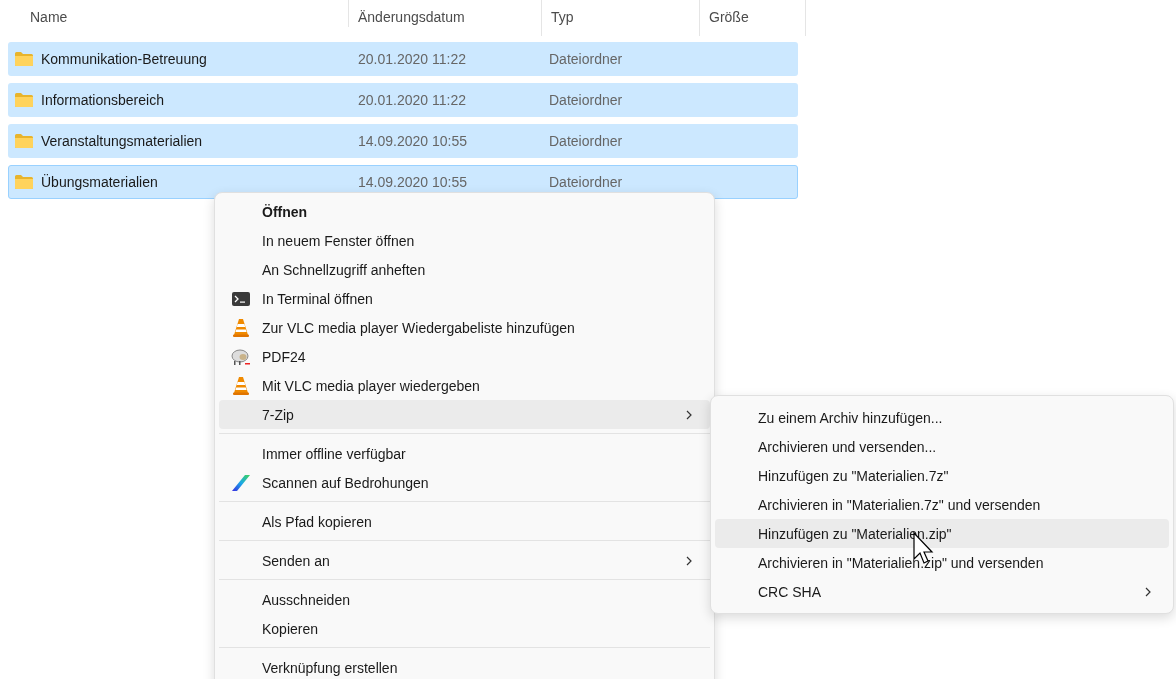  What do you see at coordinates (621, 18) in the screenshot?
I see `column-header: Typ` at bounding box center [621, 18].